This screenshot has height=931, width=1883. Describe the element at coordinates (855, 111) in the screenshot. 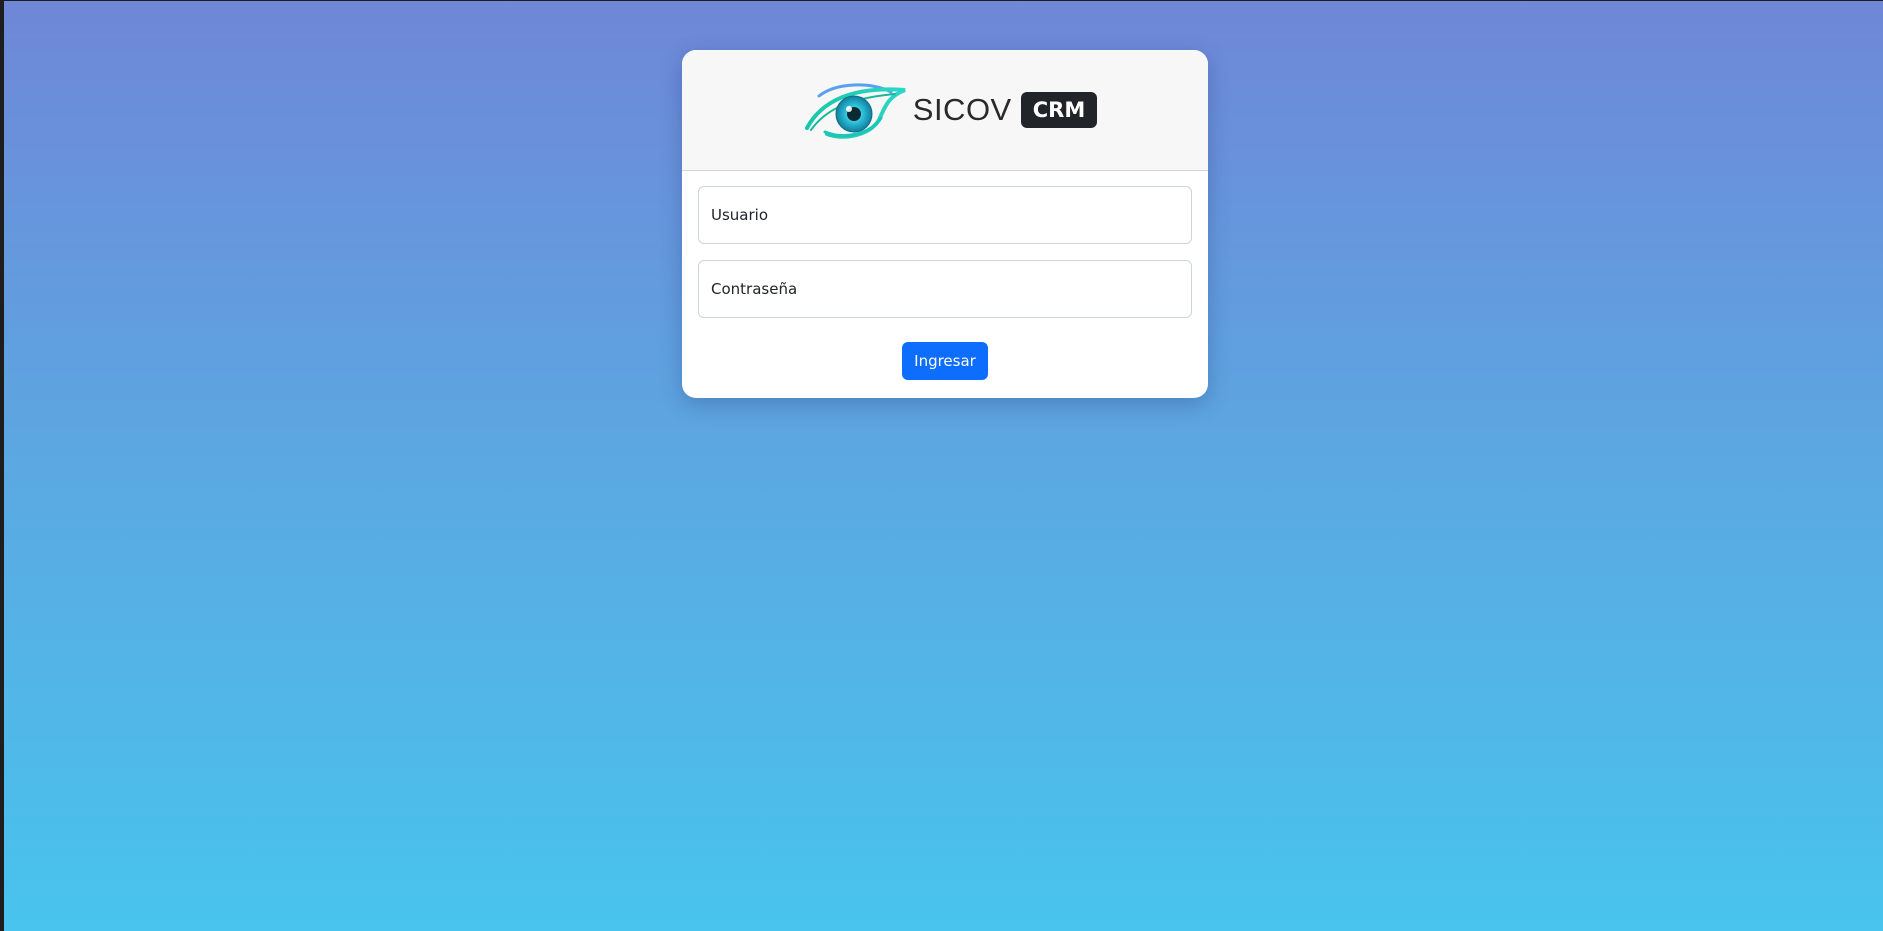

I see `eye-icon` at that location.